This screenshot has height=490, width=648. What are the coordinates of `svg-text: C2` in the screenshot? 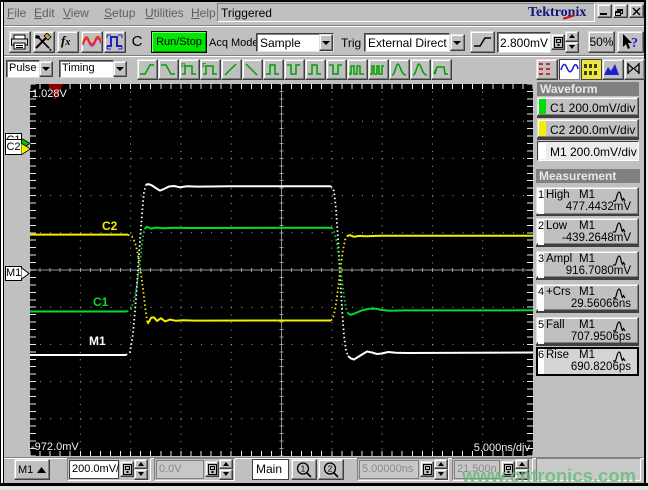 It's located at (110, 226).